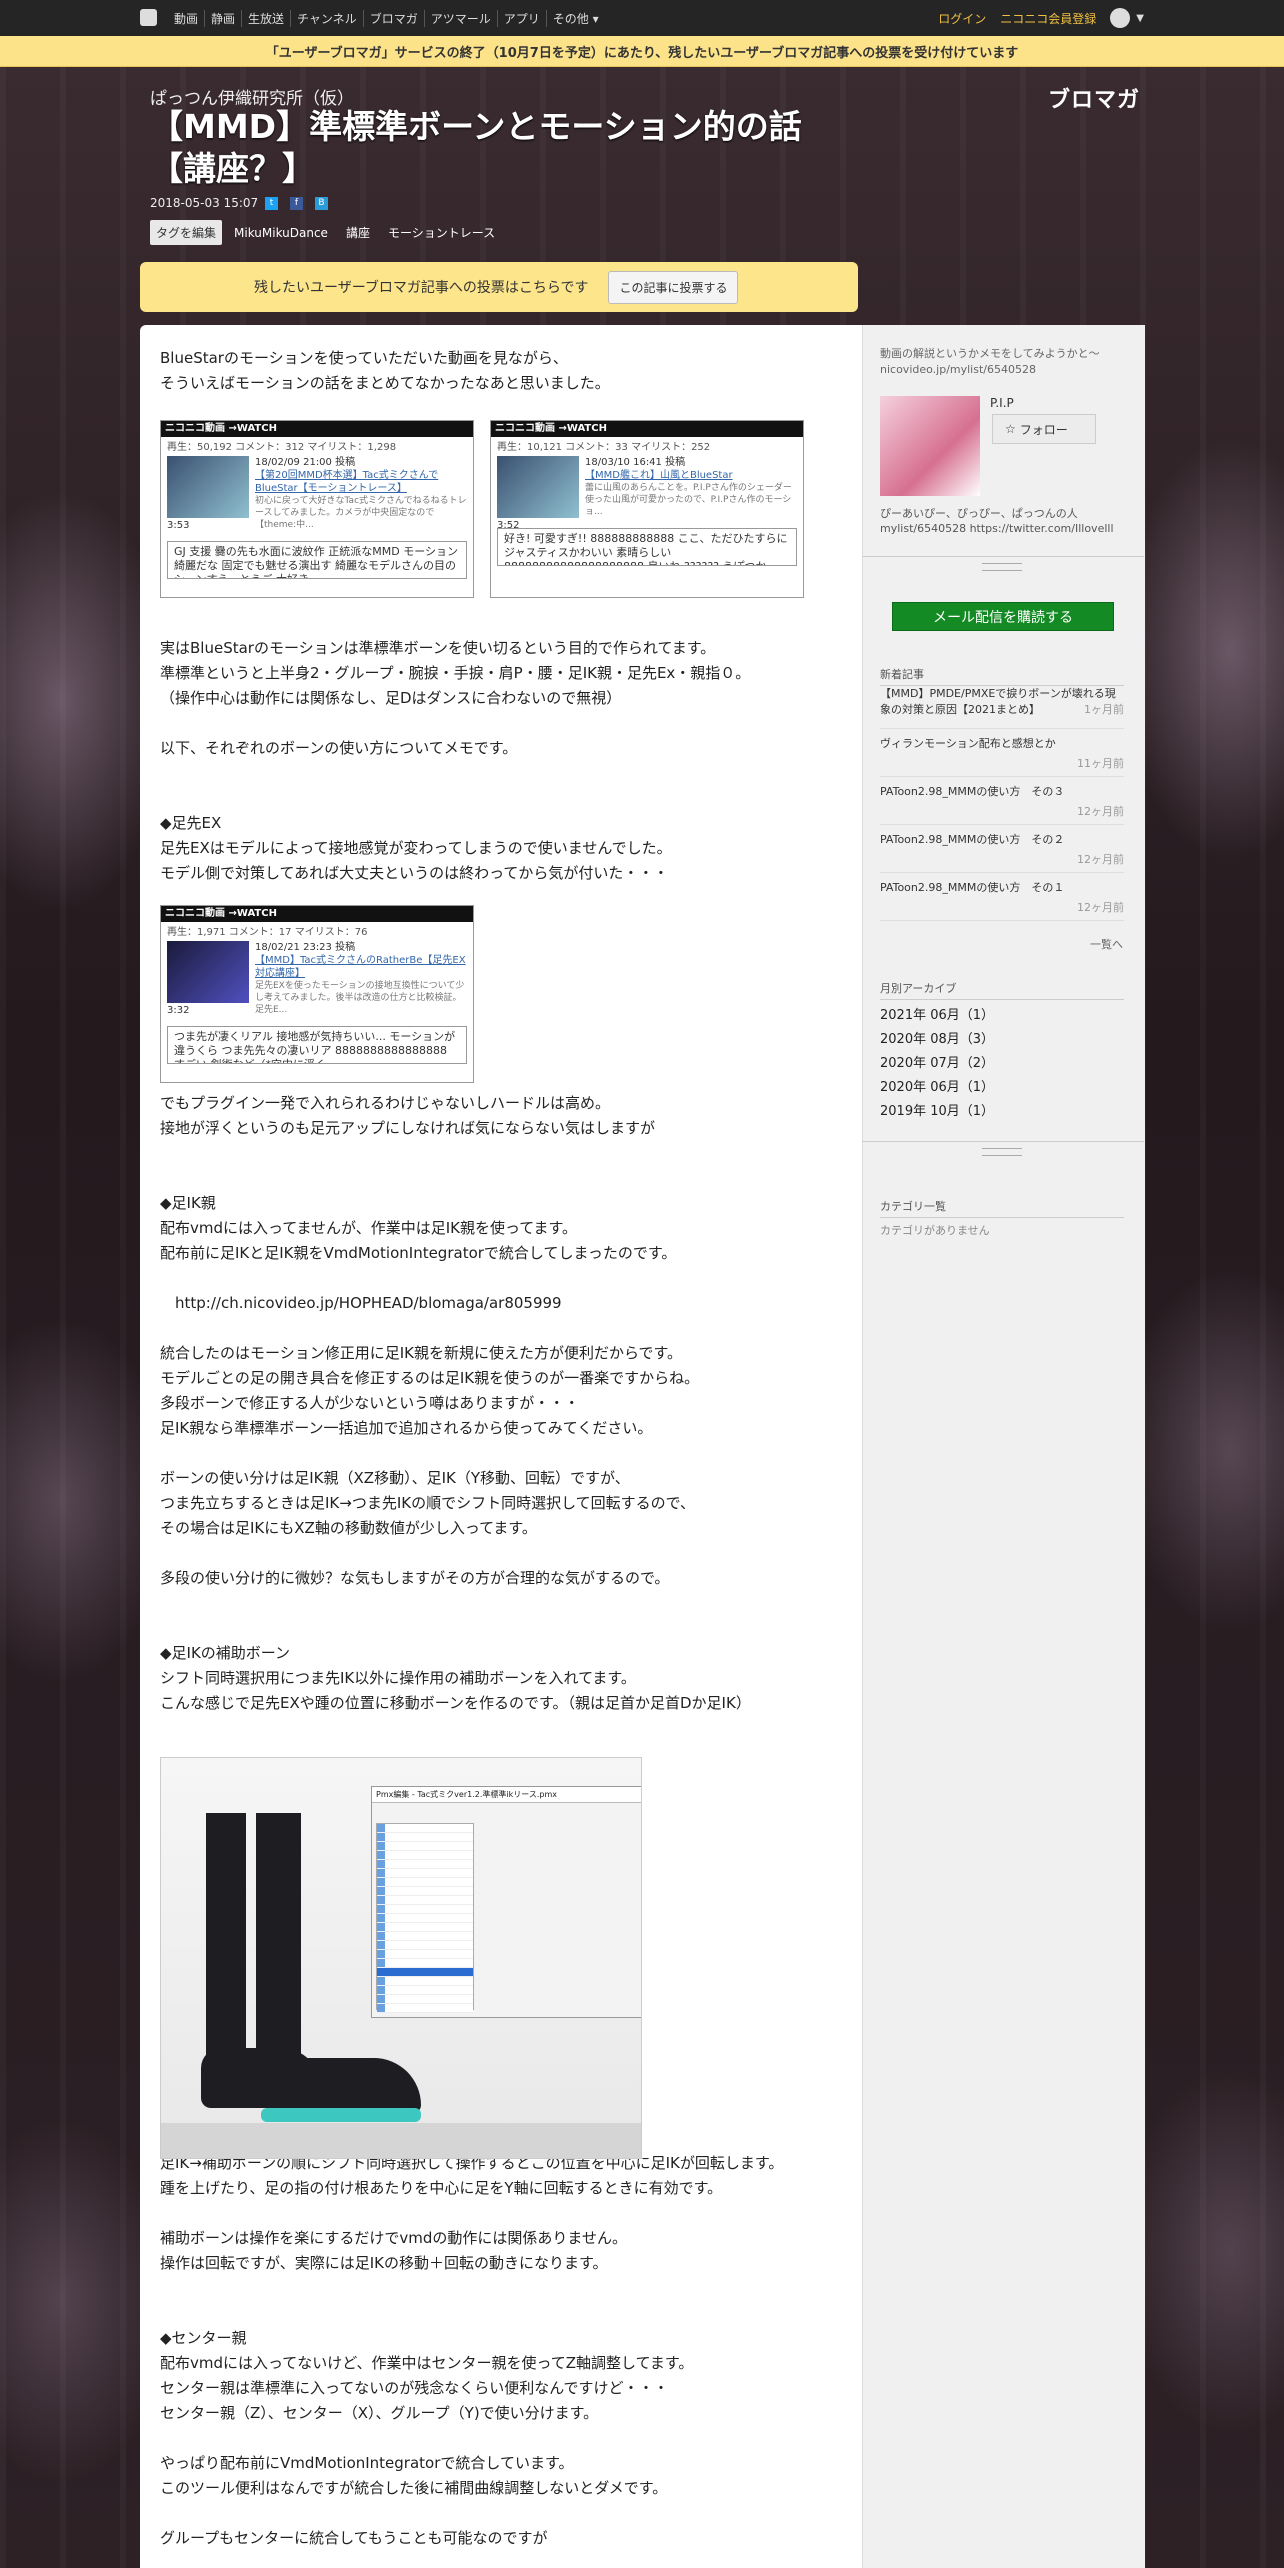  Describe the element at coordinates (1002, 403) in the screenshot. I see `author-name: P.I.P` at that location.